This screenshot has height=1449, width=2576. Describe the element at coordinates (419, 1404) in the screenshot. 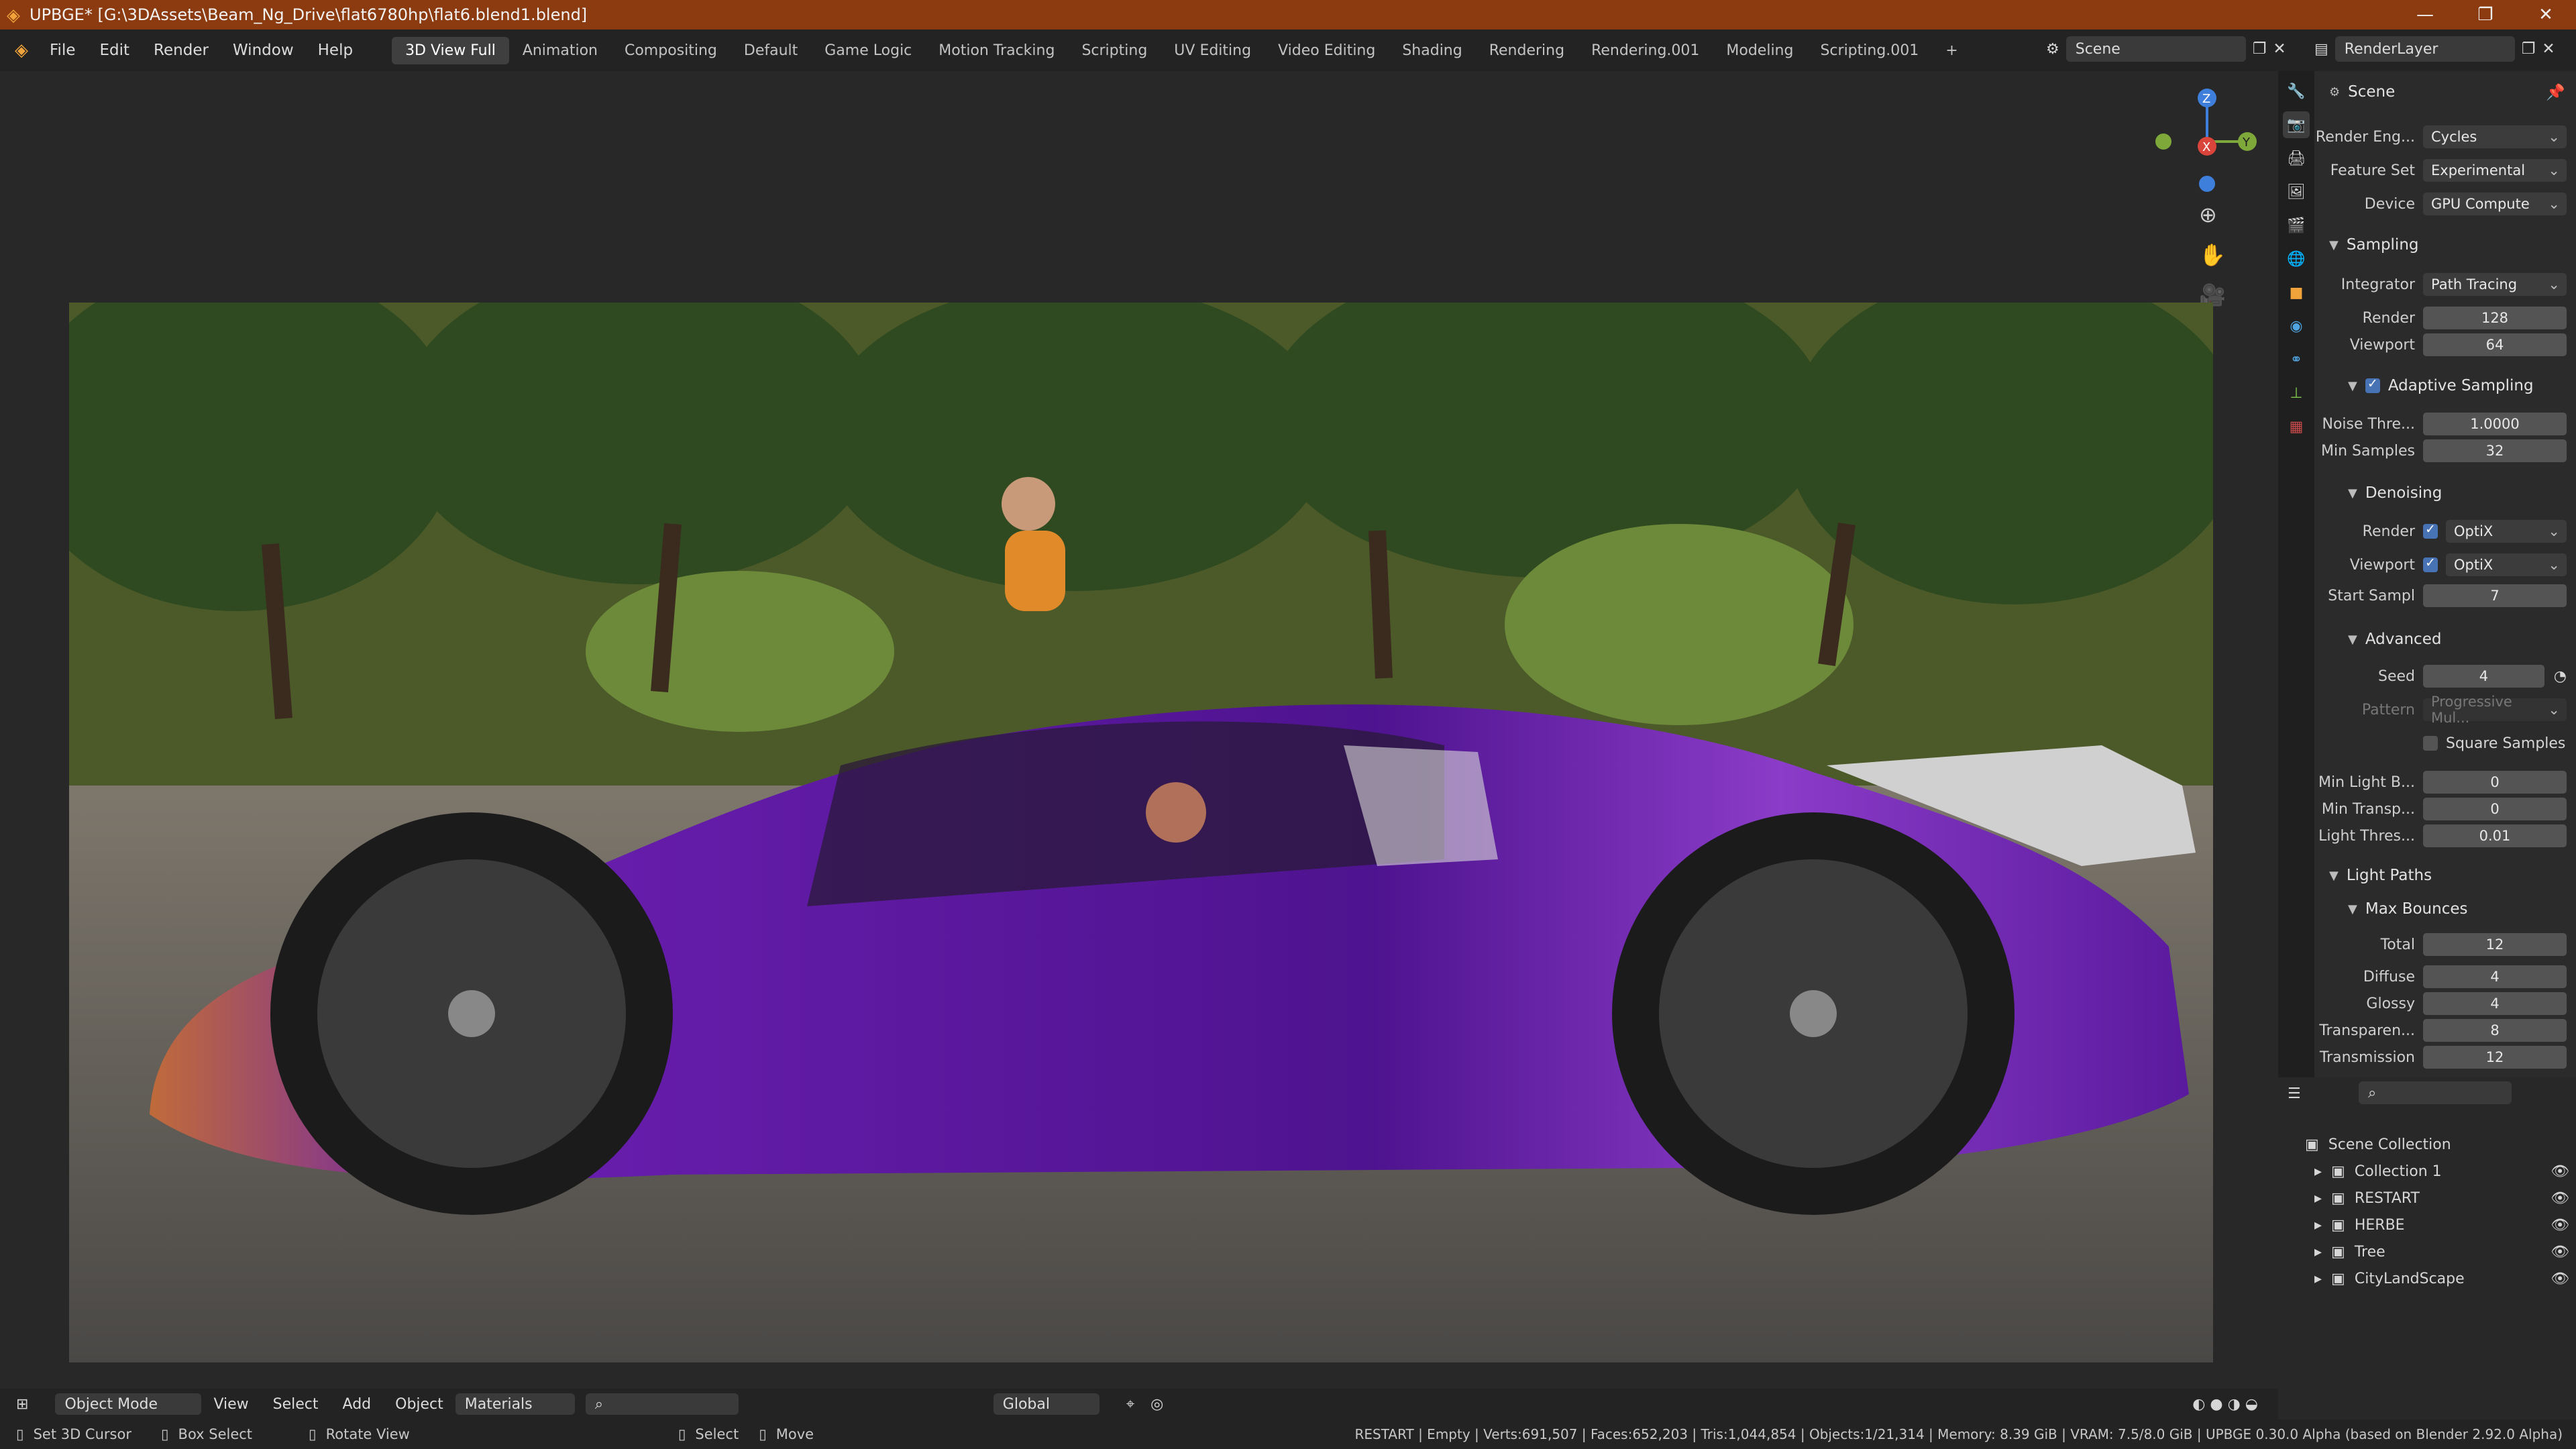

I see `menu-object: Object` at that location.